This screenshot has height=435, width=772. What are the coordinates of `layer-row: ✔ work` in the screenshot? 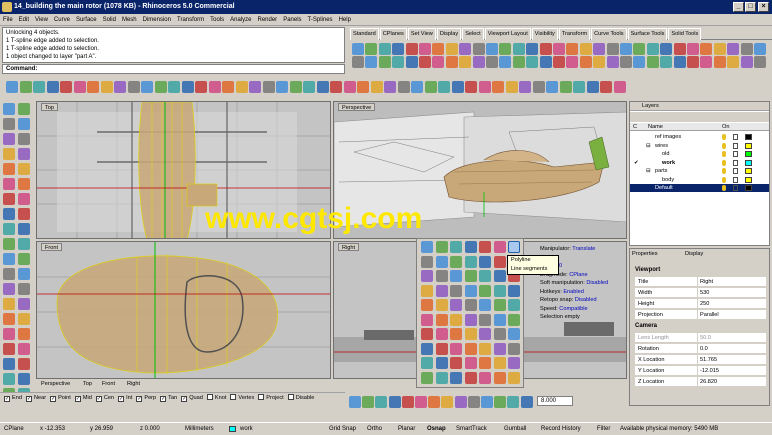 It's located at (699, 163).